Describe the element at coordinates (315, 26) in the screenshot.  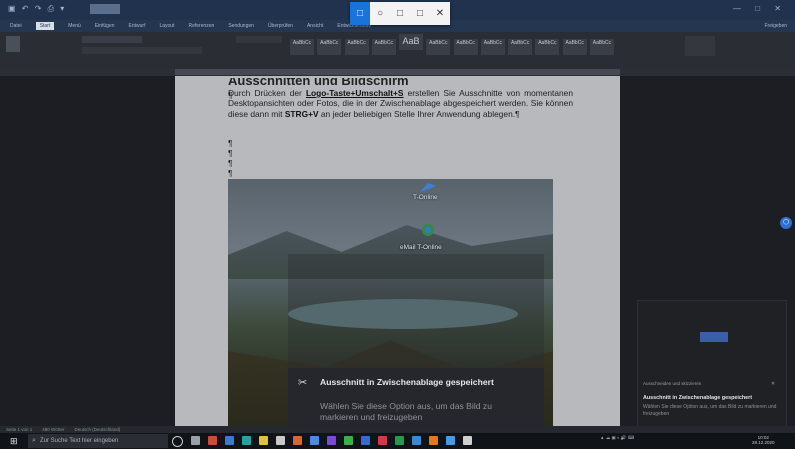
I see `tab-view: Ansicht` at that location.